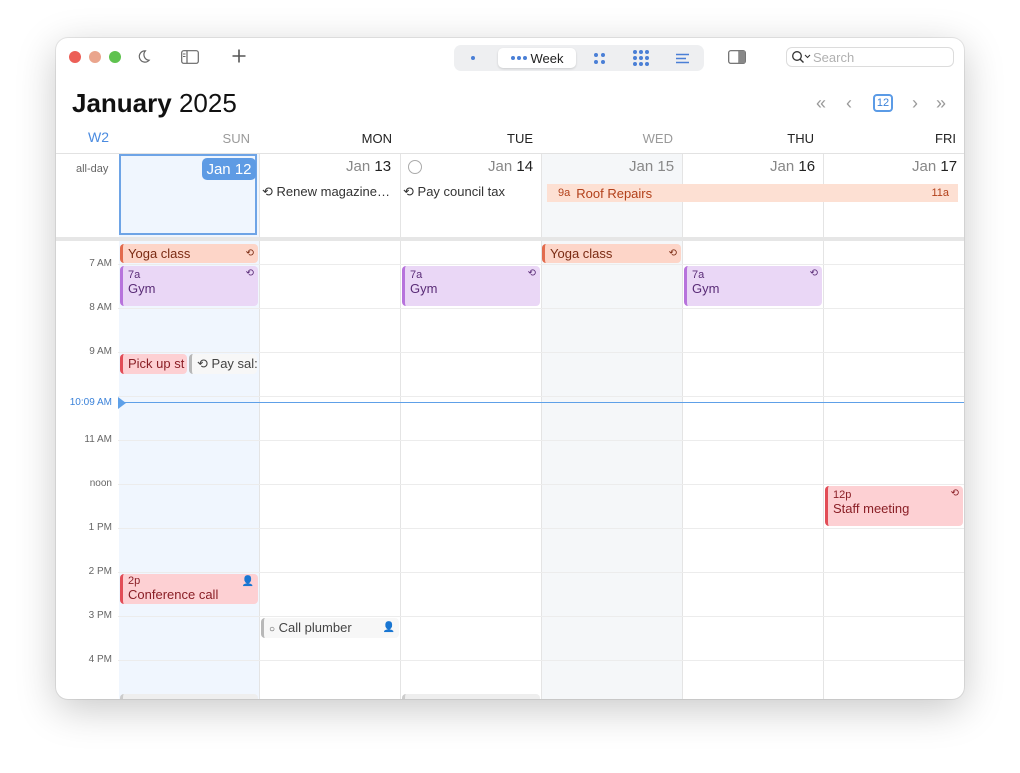  What do you see at coordinates (100, 351) in the screenshot?
I see `time-label-9am: 9 AM` at bounding box center [100, 351].